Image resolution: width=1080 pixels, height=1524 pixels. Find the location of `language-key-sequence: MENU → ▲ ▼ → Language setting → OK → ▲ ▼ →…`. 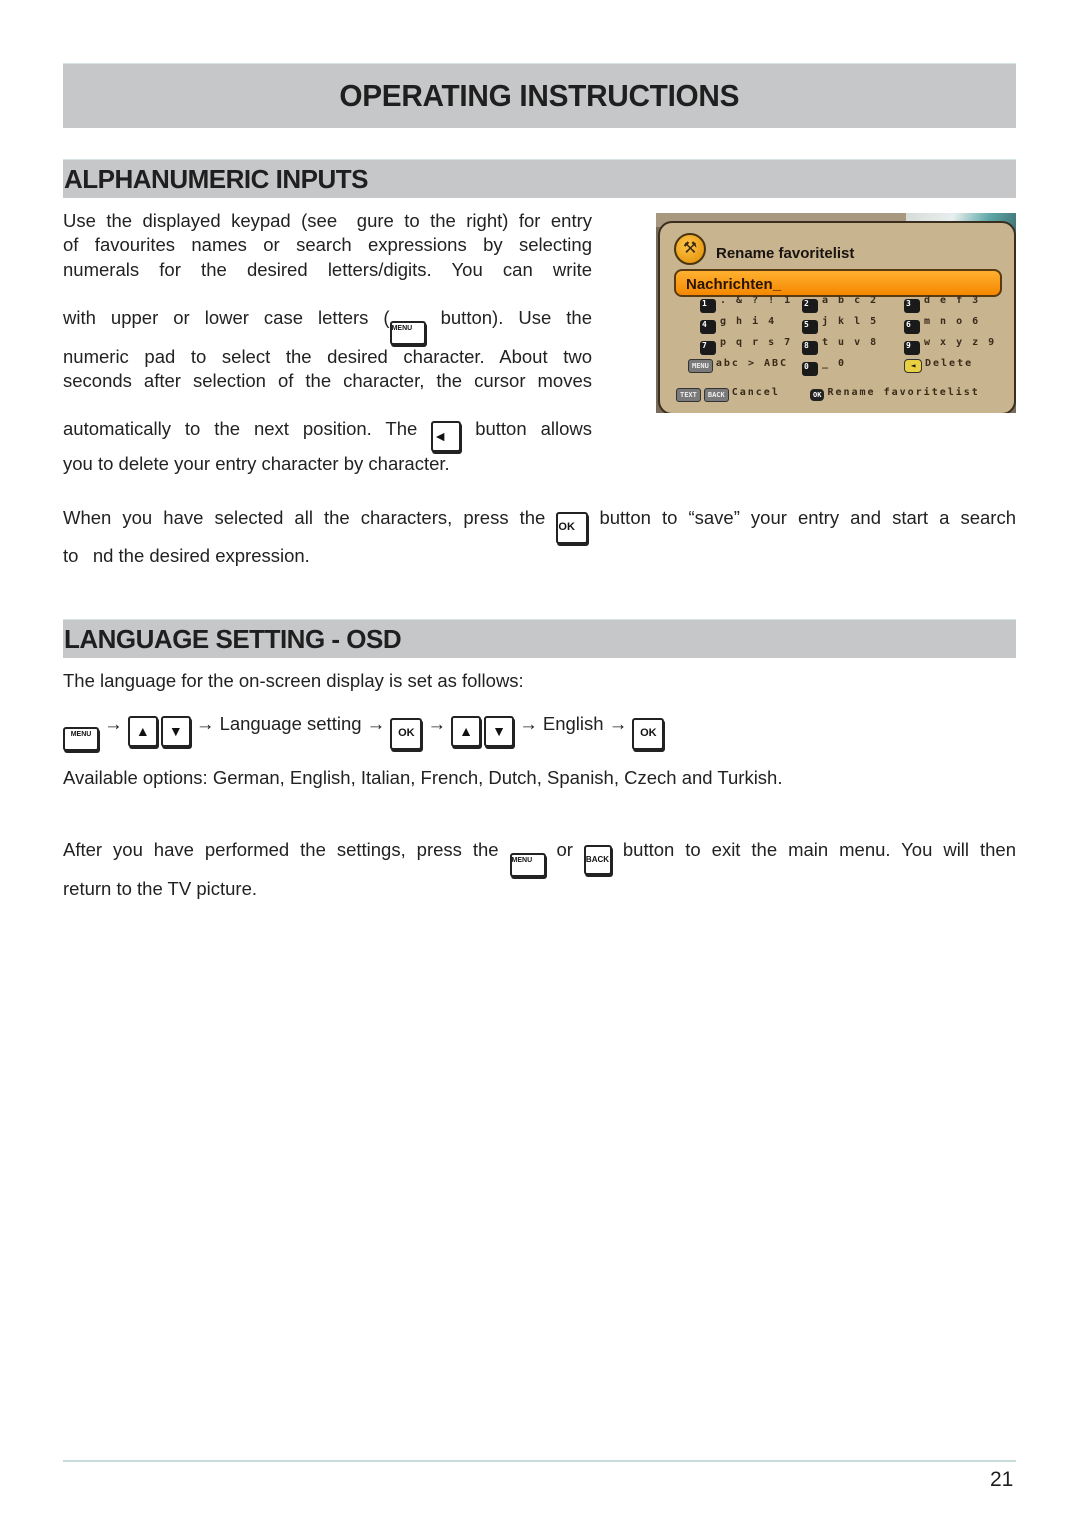

language-key-sequence: MENU → ▲ ▼ → Language setting → OK → ▲ ▼ →… is located at coordinates (364, 731).